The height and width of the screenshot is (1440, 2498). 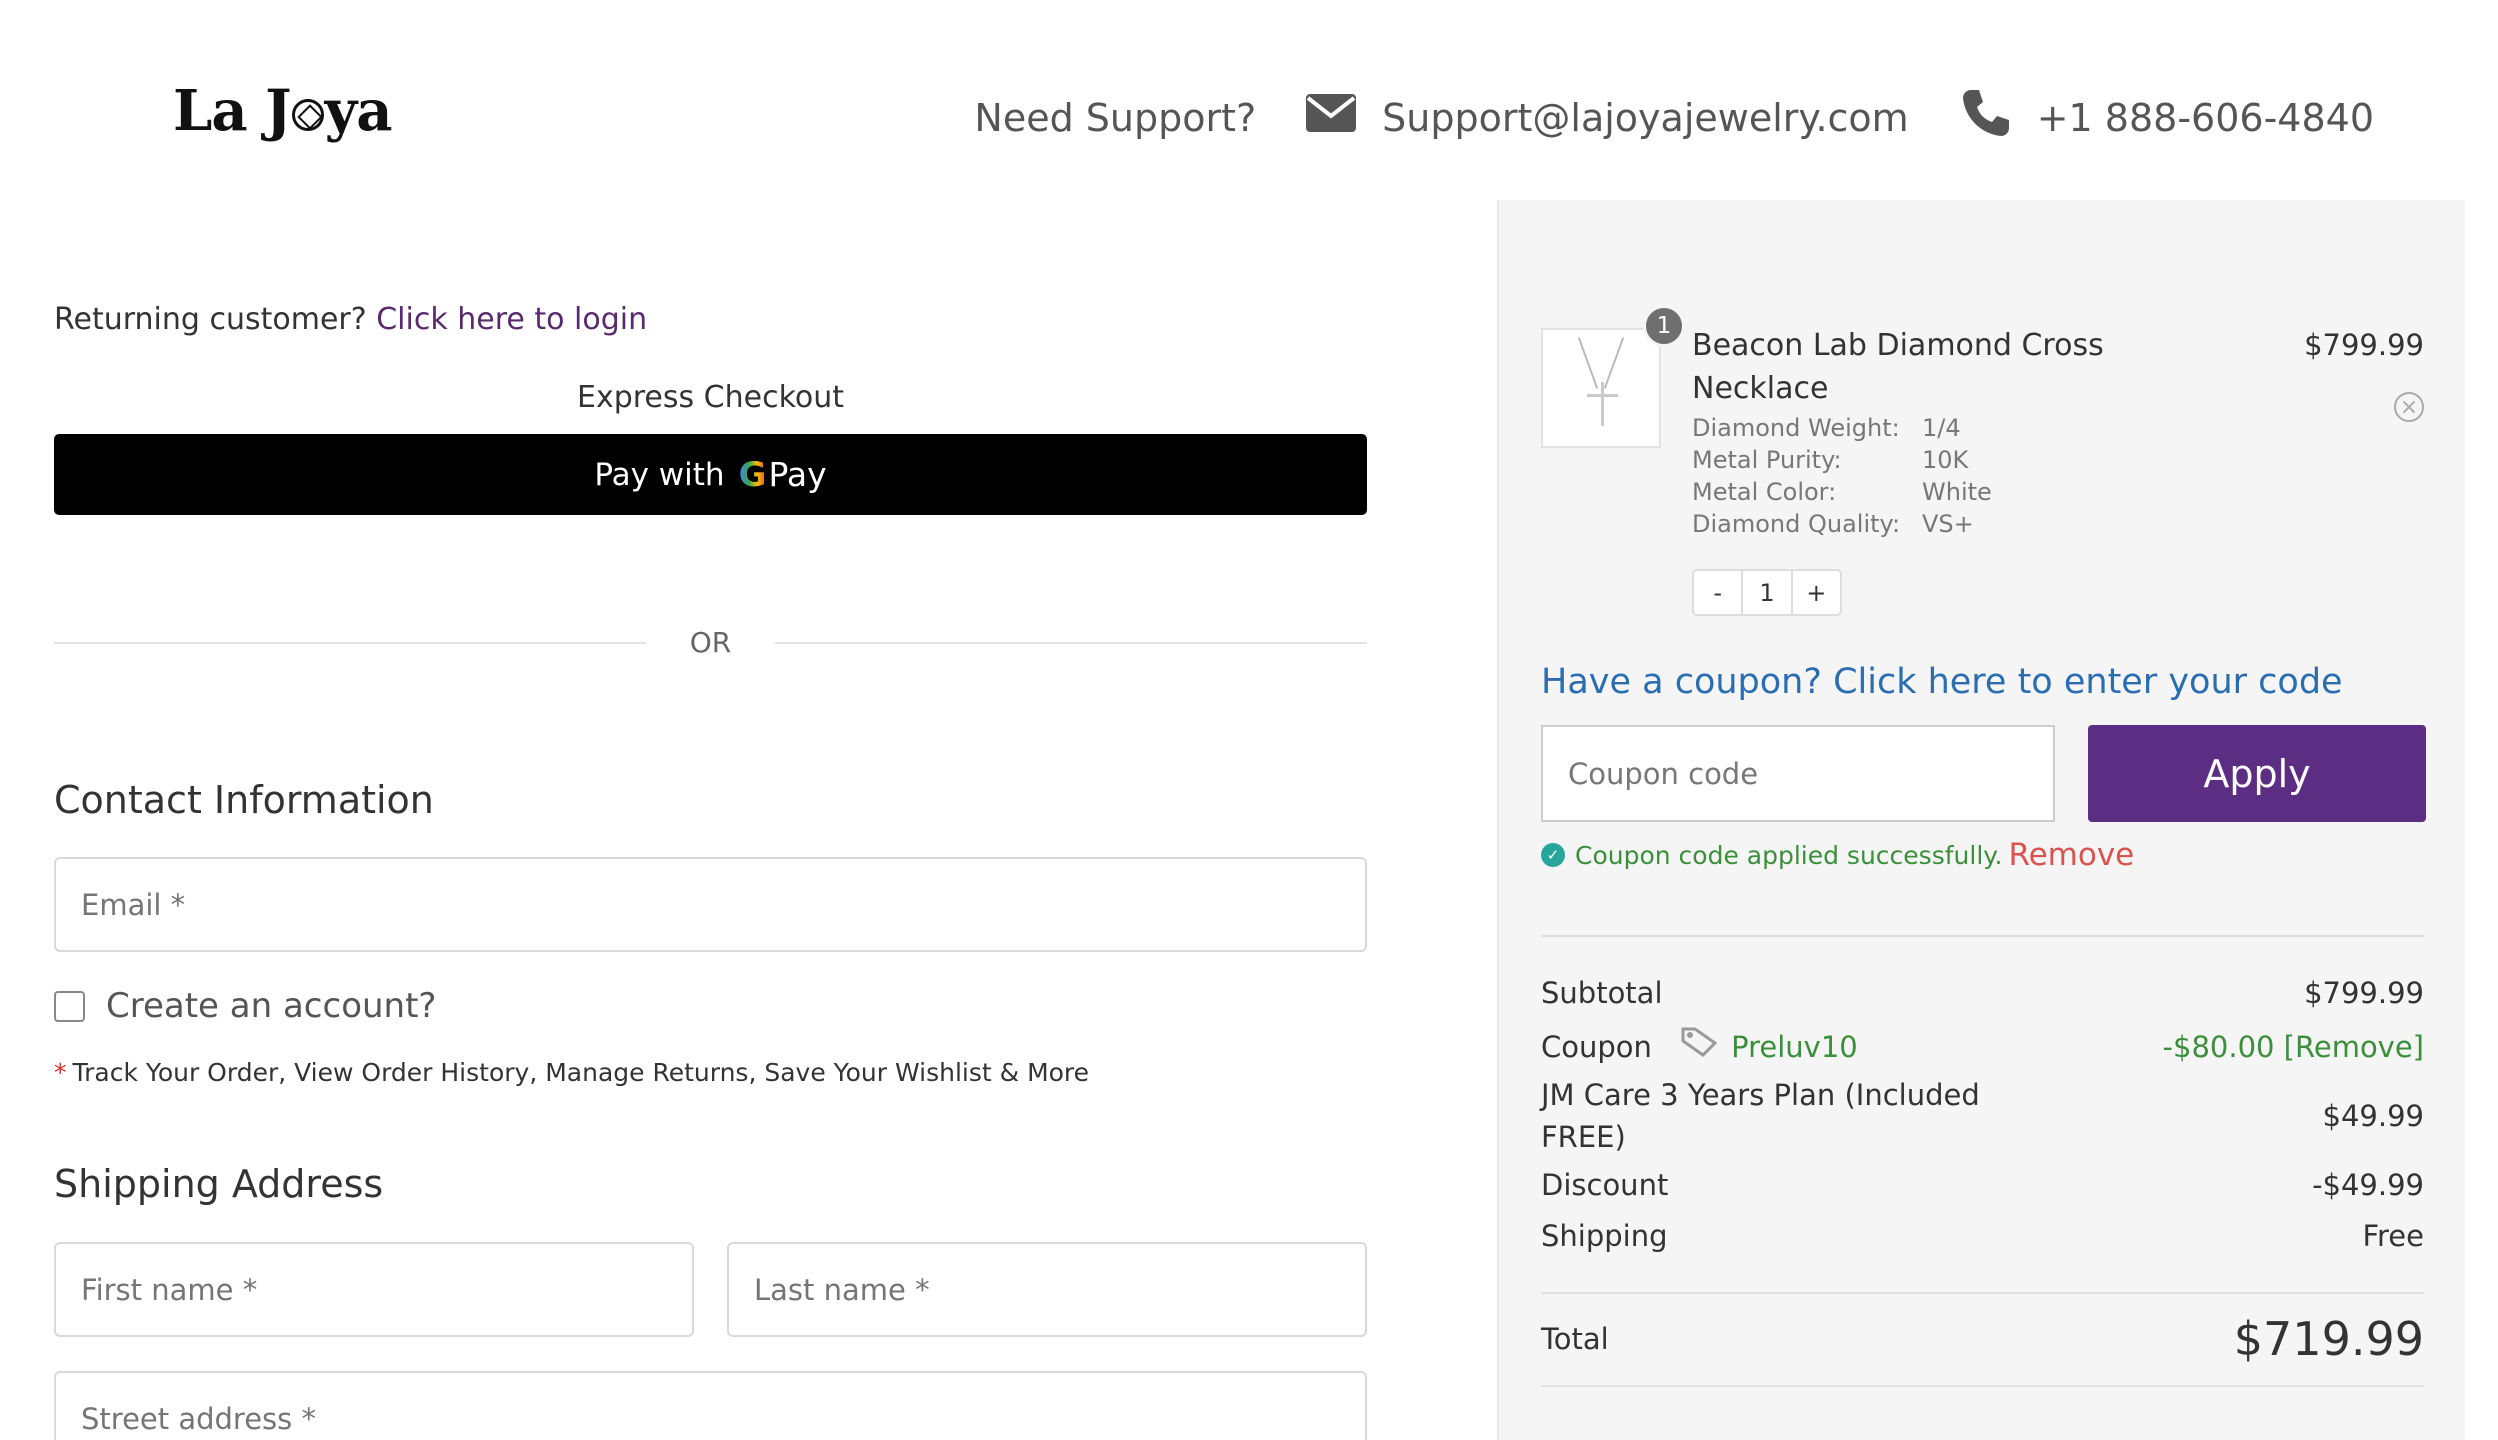 I want to click on site-logo: La J ya, so click(x=283, y=111).